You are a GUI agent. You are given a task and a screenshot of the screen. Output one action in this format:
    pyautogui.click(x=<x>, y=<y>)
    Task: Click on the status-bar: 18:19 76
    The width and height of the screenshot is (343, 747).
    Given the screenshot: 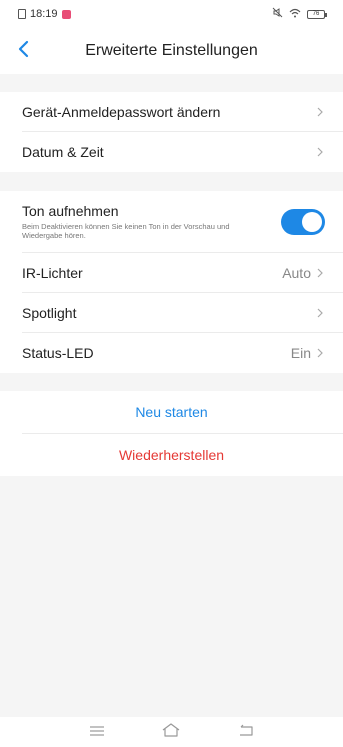 What is the action you would take?
    pyautogui.click(x=171, y=14)
    